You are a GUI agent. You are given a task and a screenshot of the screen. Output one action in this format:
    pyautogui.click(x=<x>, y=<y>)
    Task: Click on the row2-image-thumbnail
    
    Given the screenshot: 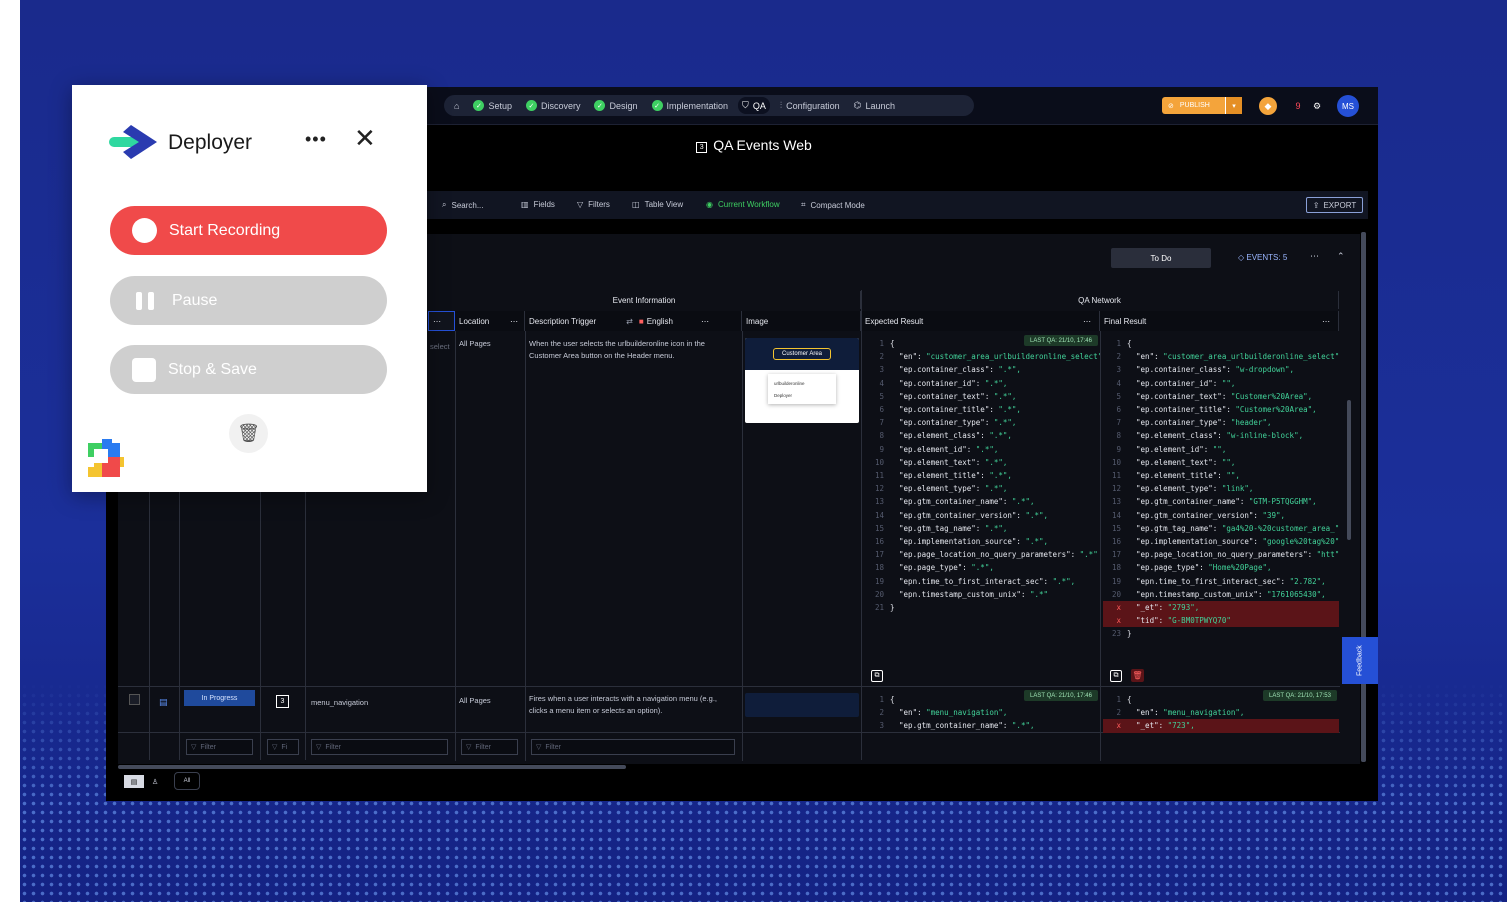 What is the action you would take?
    pyautogui.click(x=802, y=705)
    